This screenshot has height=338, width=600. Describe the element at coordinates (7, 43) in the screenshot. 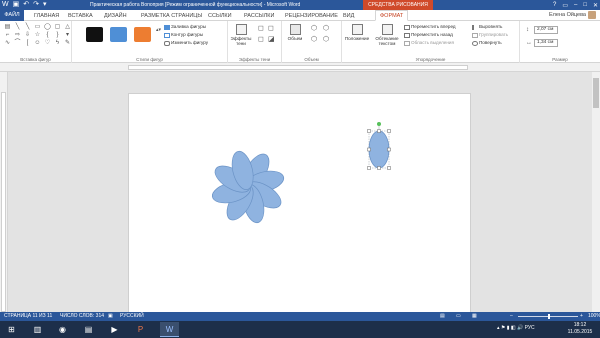

I see `curve-shape-icon: ∿` at that location.